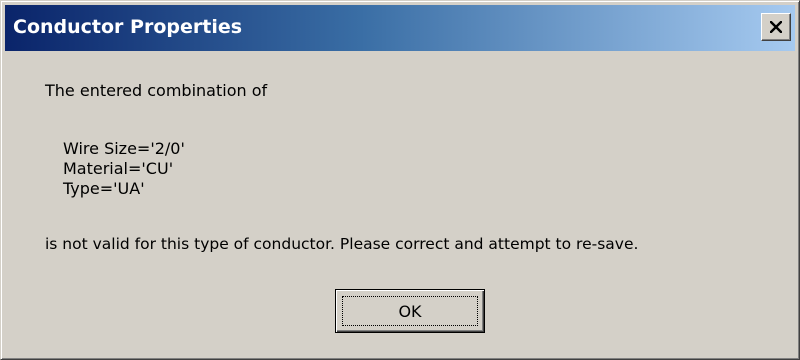 The width and height of the screenshot is (800, 360). What do you see at coordinates (128, 27) in the screenshot?
I see `dialog-title: Conductor Properties` at bounding box center [128, 27].